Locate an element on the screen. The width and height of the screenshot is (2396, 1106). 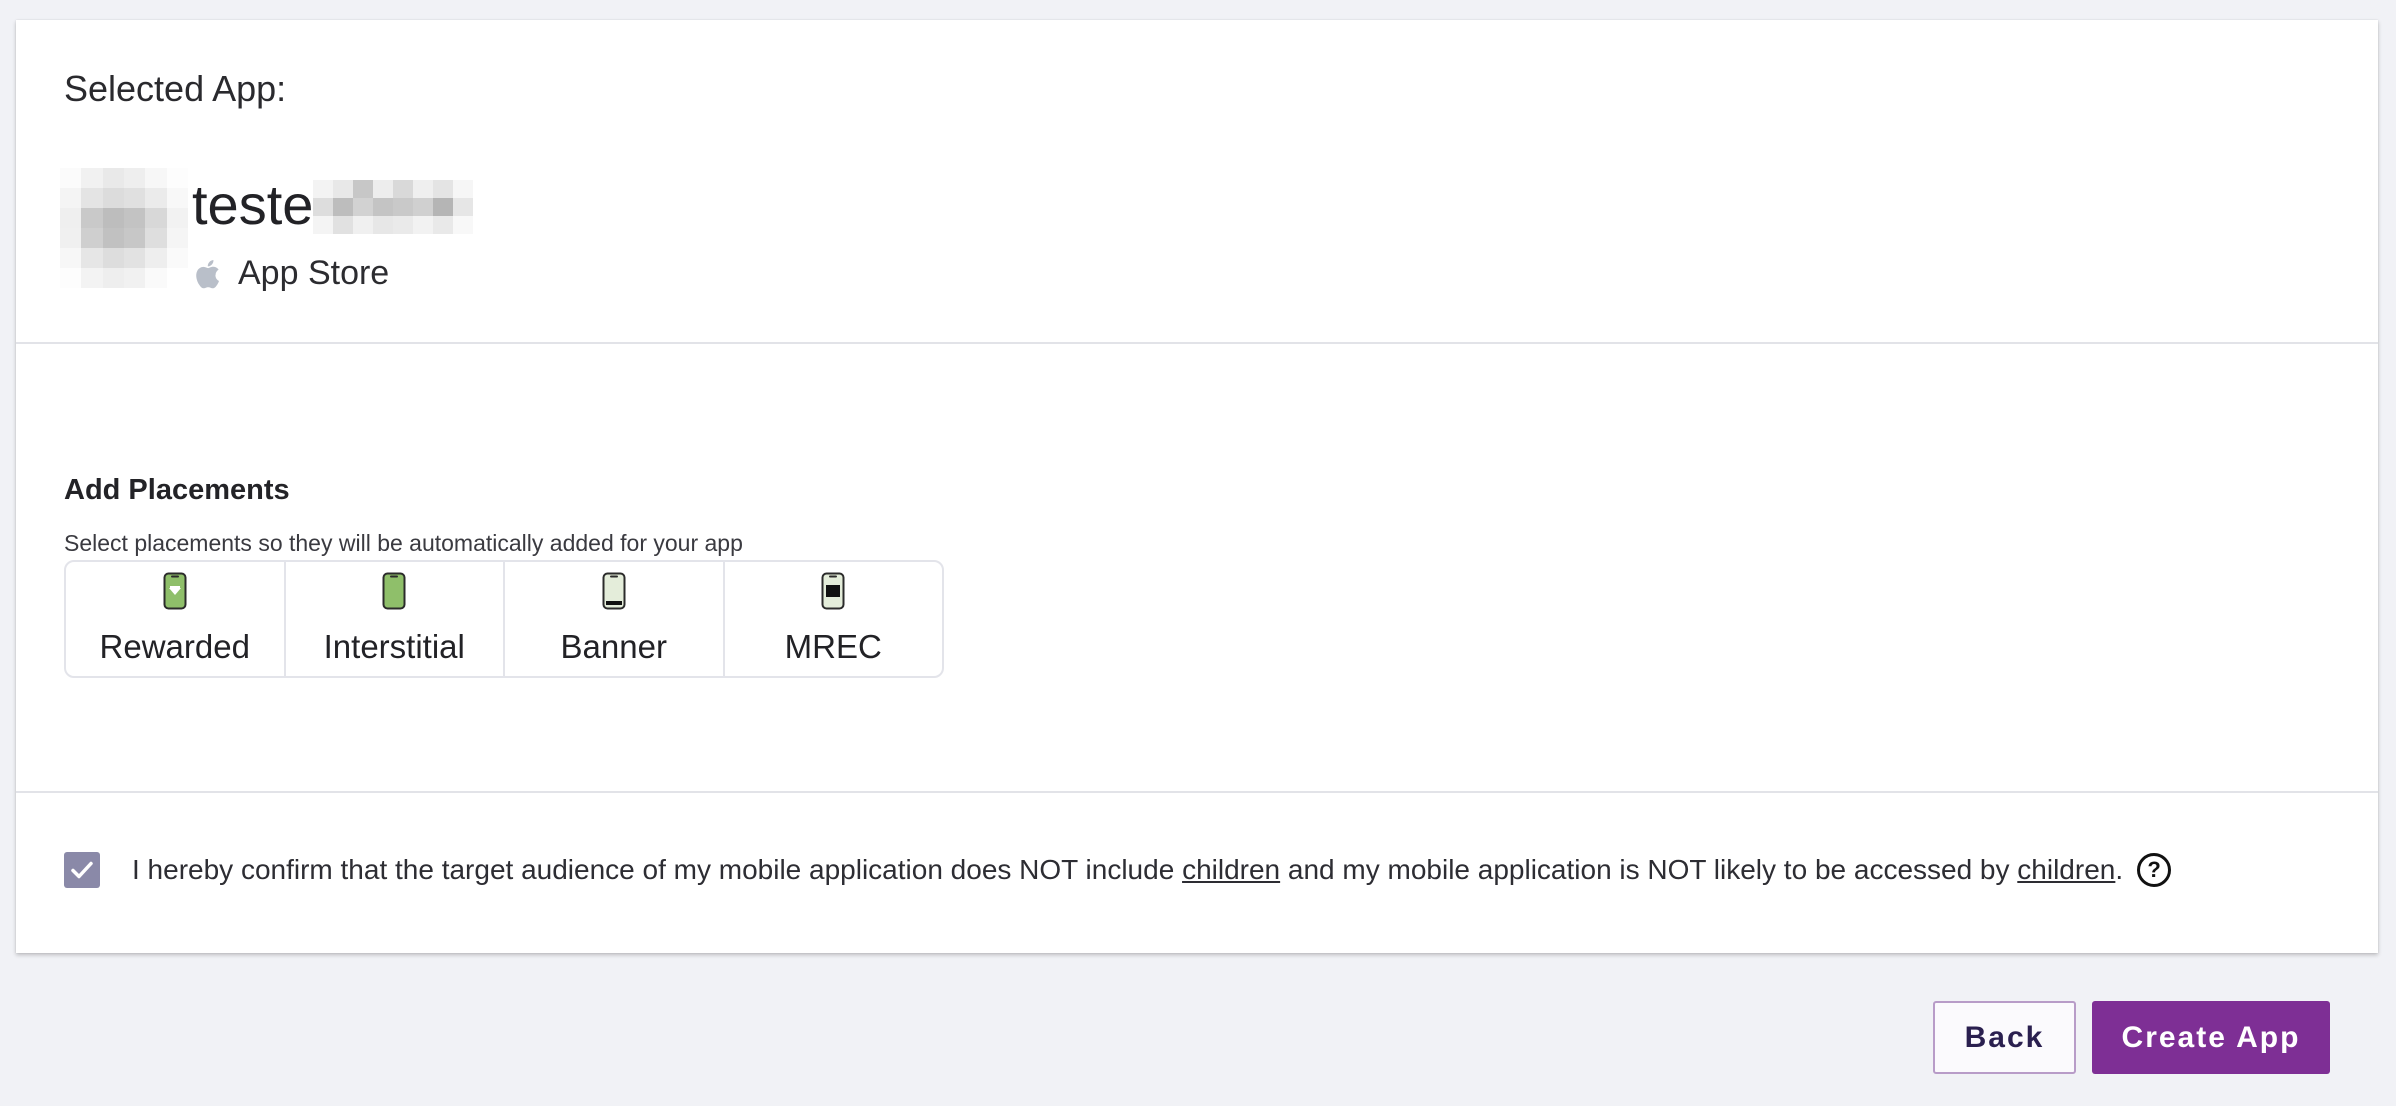
placement-rewarded: Rewarded is located at coordinates (176, 619).